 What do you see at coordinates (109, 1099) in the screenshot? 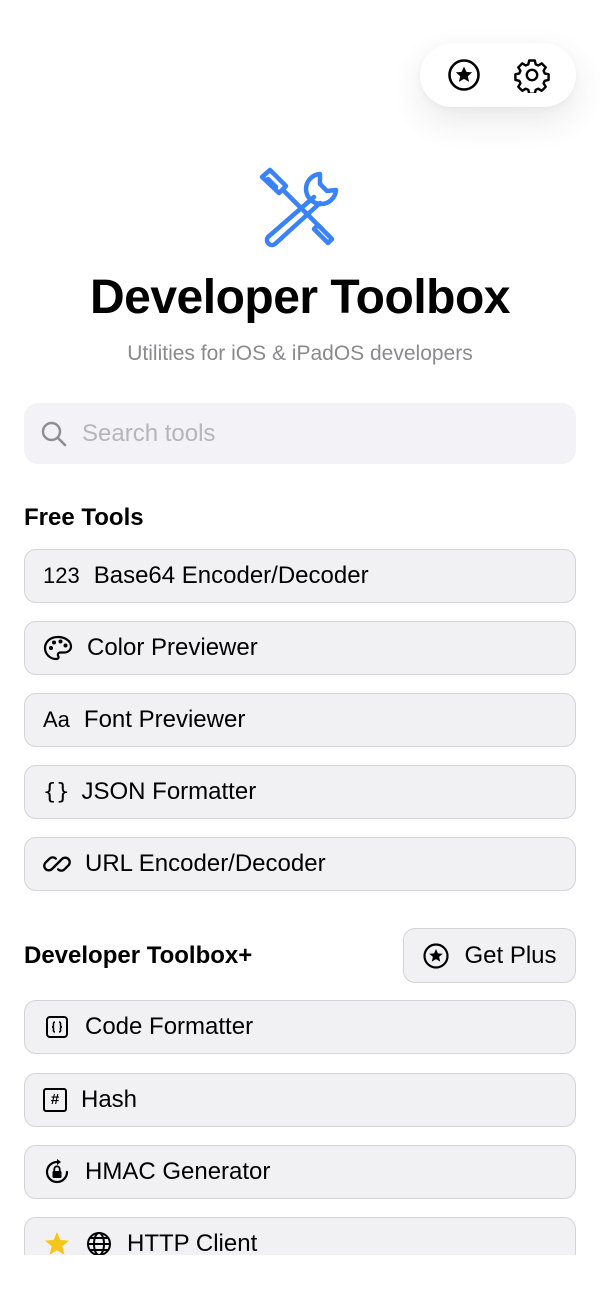
I see `tool-label: Hash` at bounding box center [109, 1099].